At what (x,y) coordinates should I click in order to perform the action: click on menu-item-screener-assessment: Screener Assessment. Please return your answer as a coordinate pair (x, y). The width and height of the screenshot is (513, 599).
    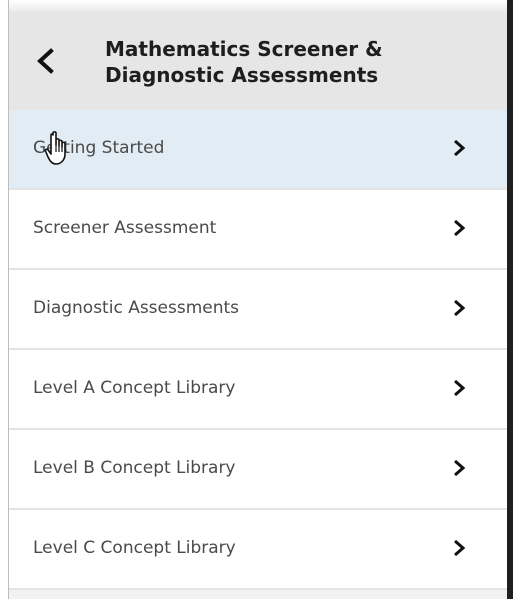
    Looking at the image, I should click on (258, 230).